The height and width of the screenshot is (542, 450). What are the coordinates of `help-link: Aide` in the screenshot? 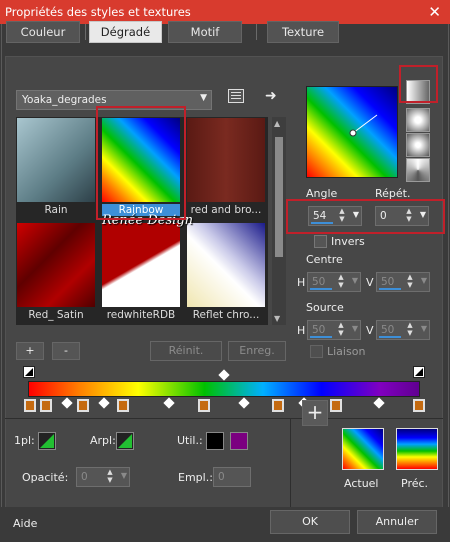 It's located at (25, 523).